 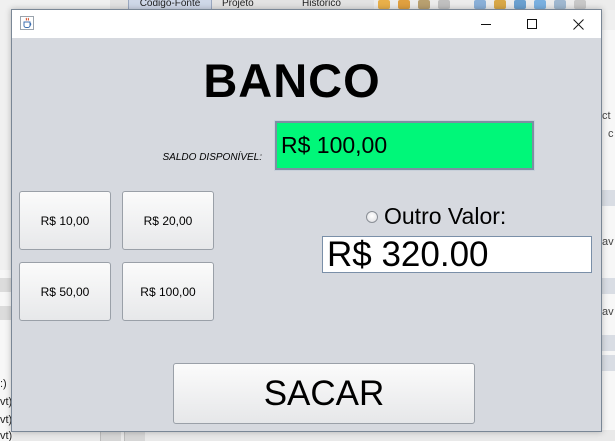 I want to click on java-cup-icon, so click(x=27, y=23).